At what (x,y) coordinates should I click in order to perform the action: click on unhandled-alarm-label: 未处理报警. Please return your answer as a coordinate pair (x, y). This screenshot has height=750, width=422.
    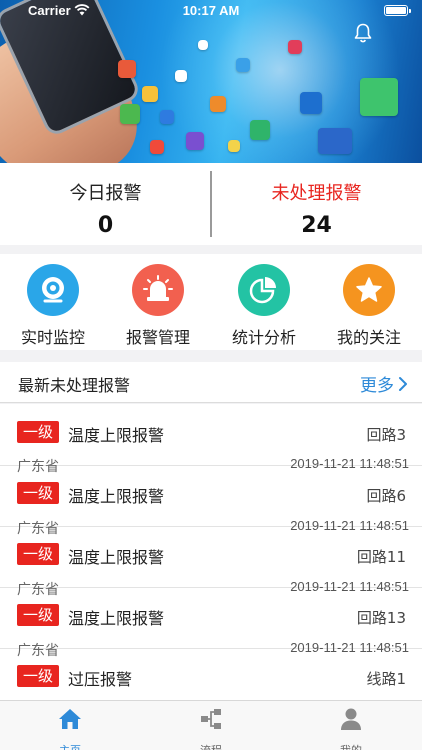
    Looking at the image, I should click on (316, 193).